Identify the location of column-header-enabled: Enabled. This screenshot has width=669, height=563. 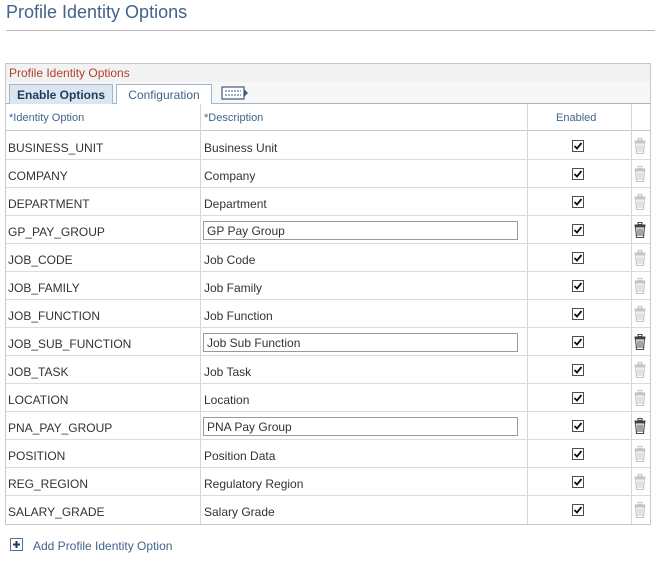
(576, 118).